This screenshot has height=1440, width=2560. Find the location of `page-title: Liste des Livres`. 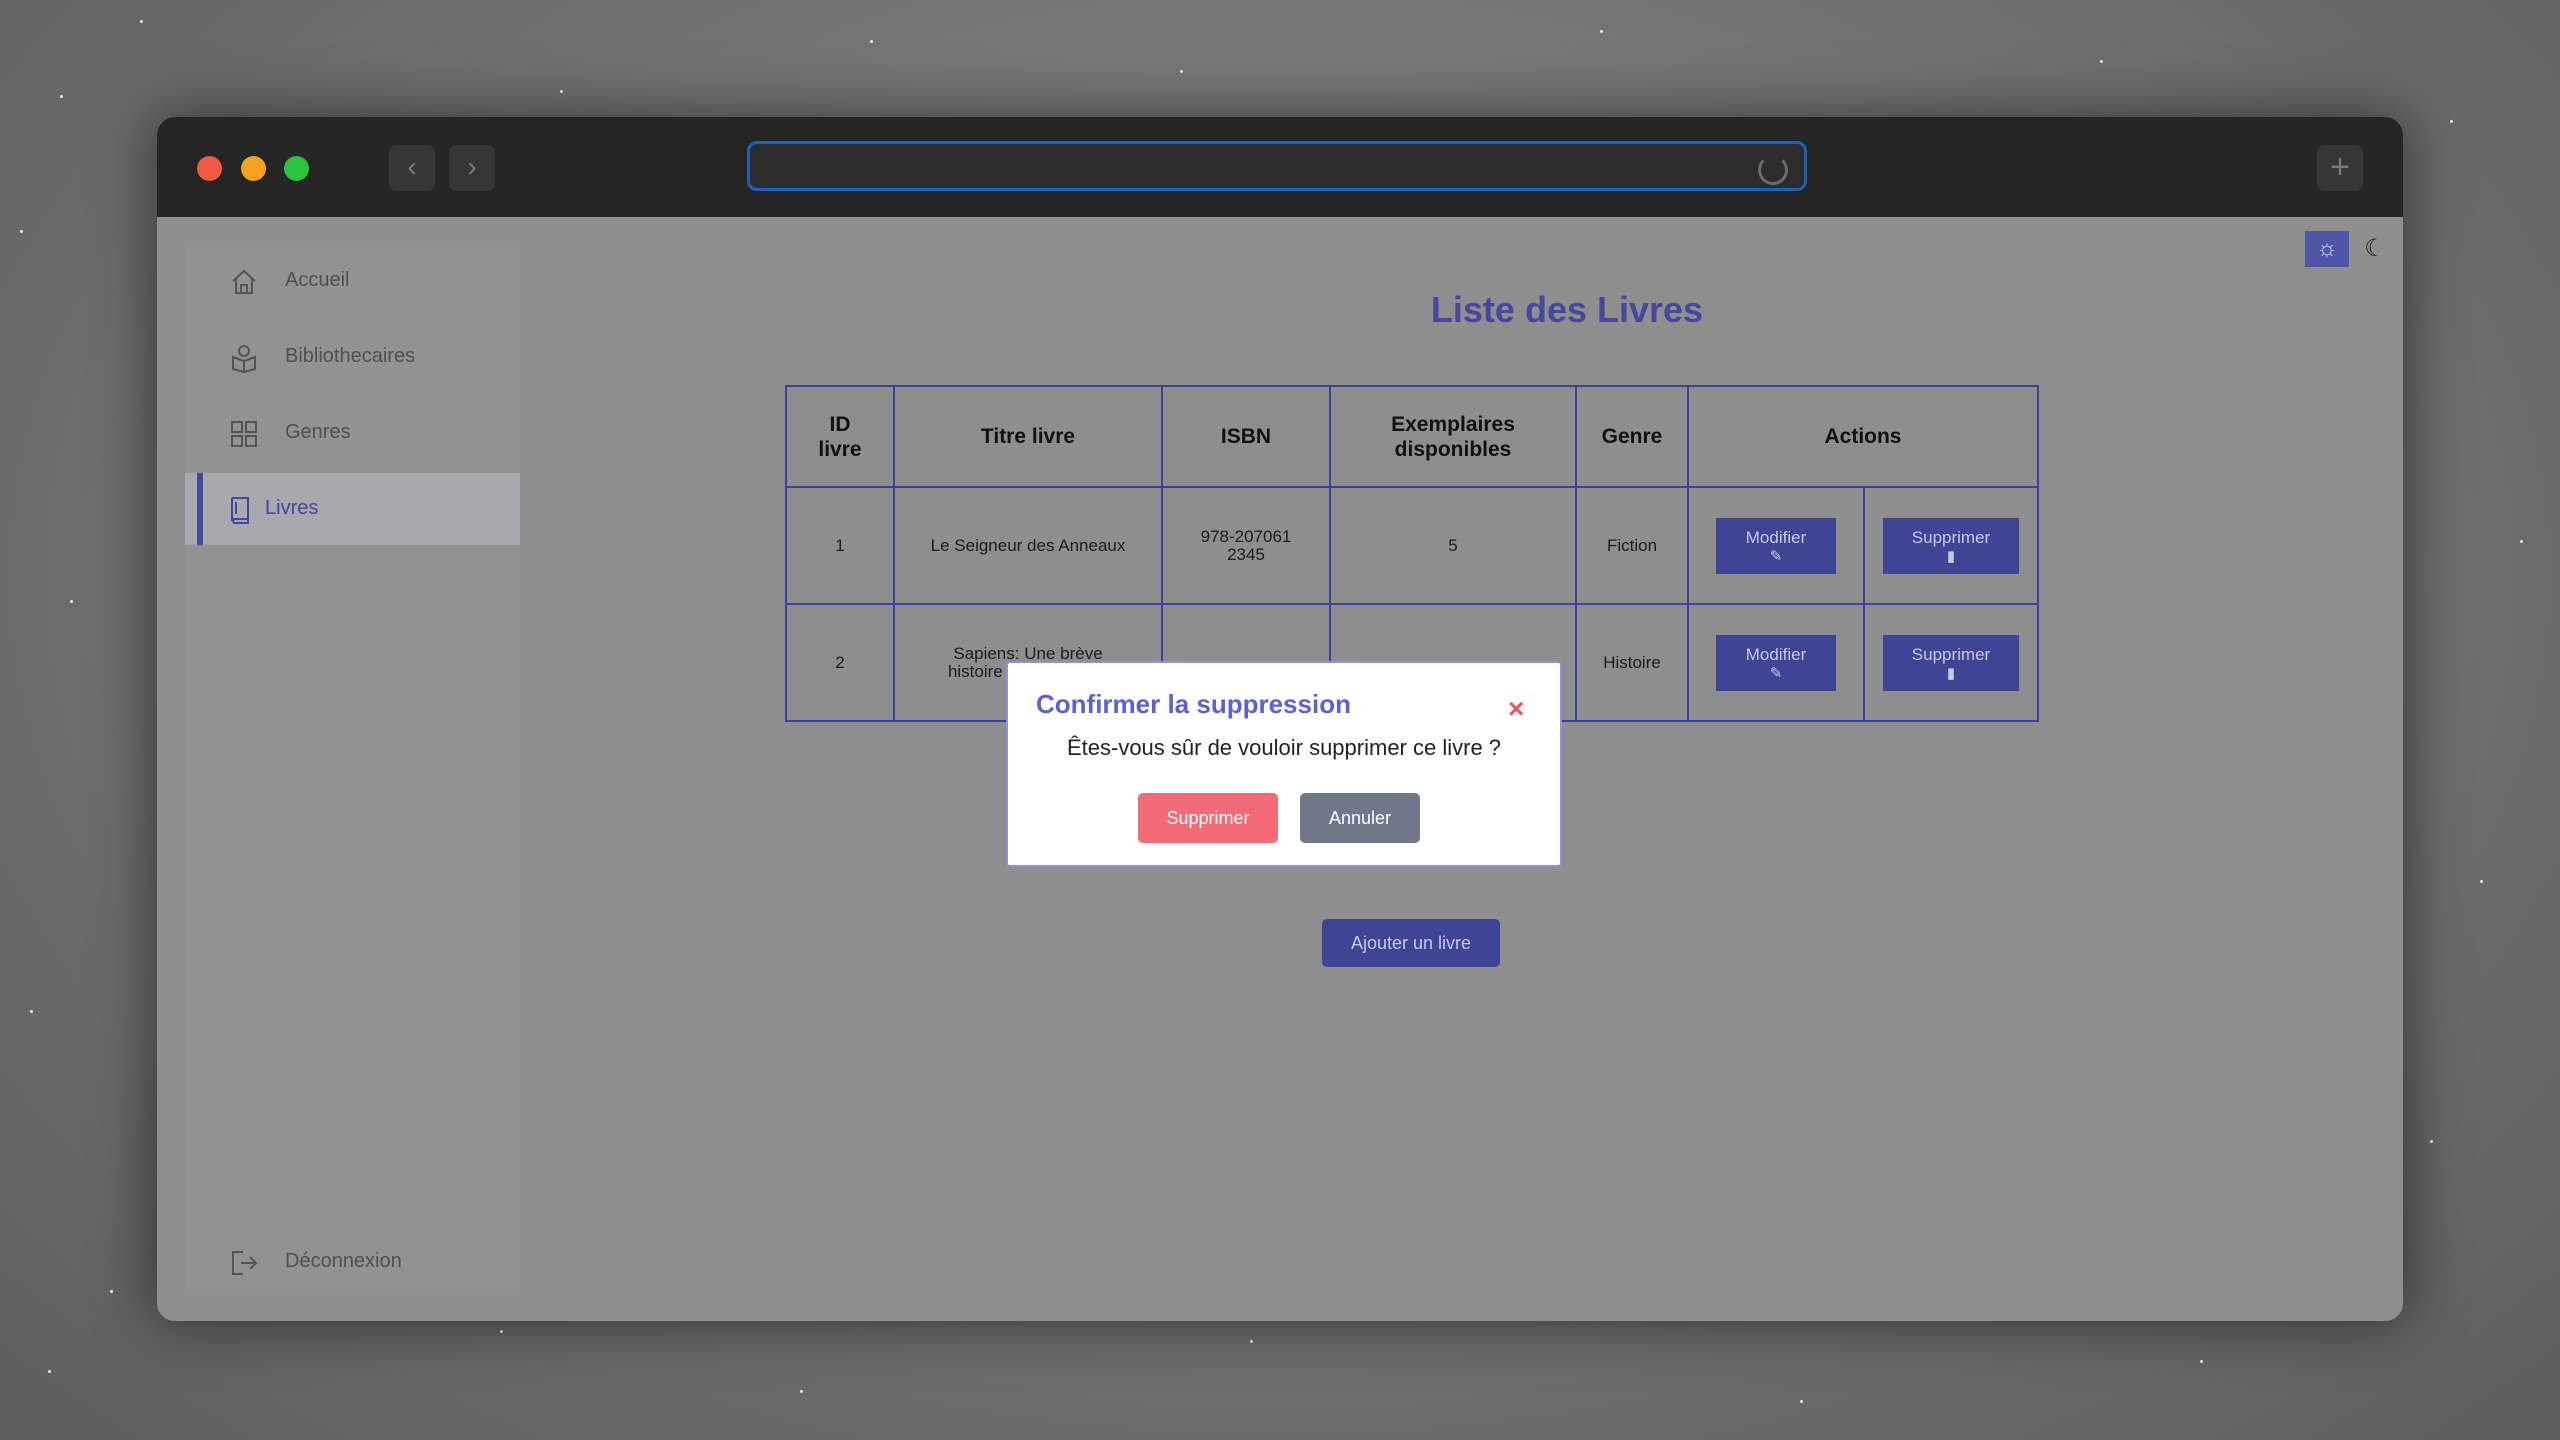

page-title: Liste des Livres is located at coordinates (1567, 309).